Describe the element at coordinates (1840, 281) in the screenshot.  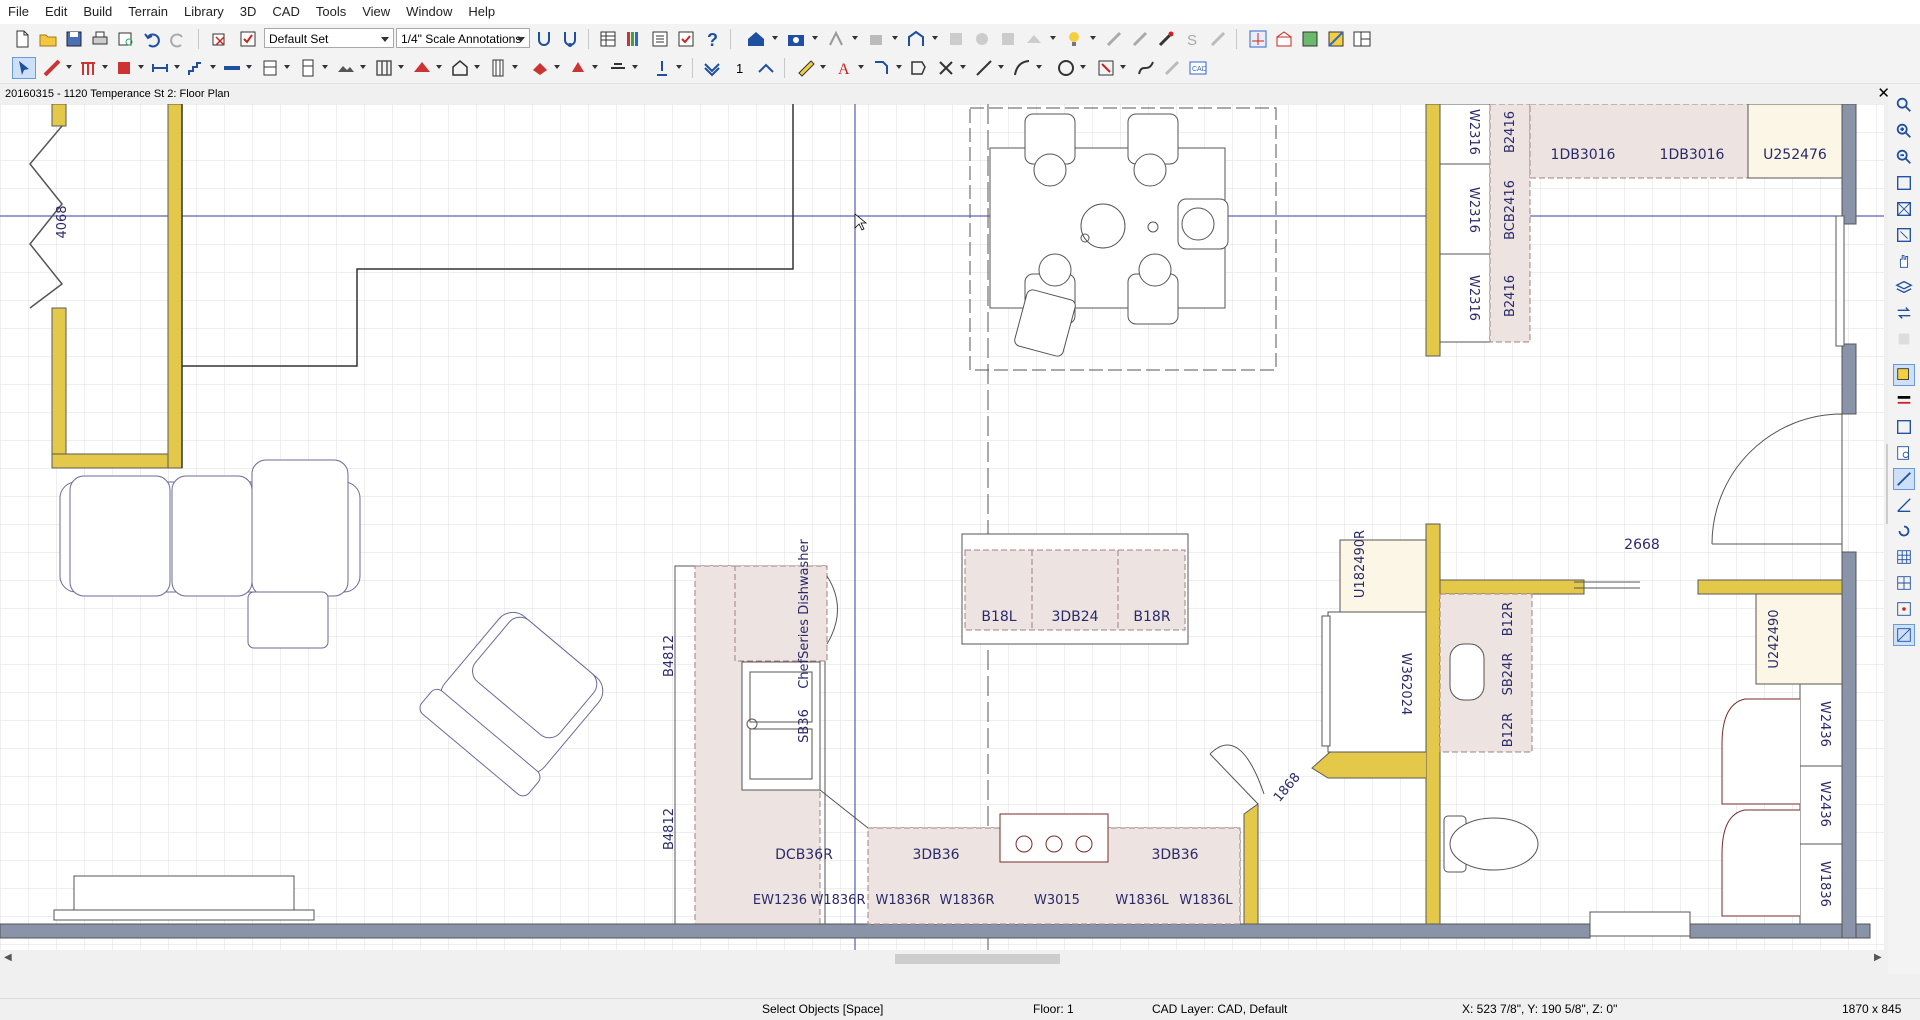
I see `right-window` at that location.